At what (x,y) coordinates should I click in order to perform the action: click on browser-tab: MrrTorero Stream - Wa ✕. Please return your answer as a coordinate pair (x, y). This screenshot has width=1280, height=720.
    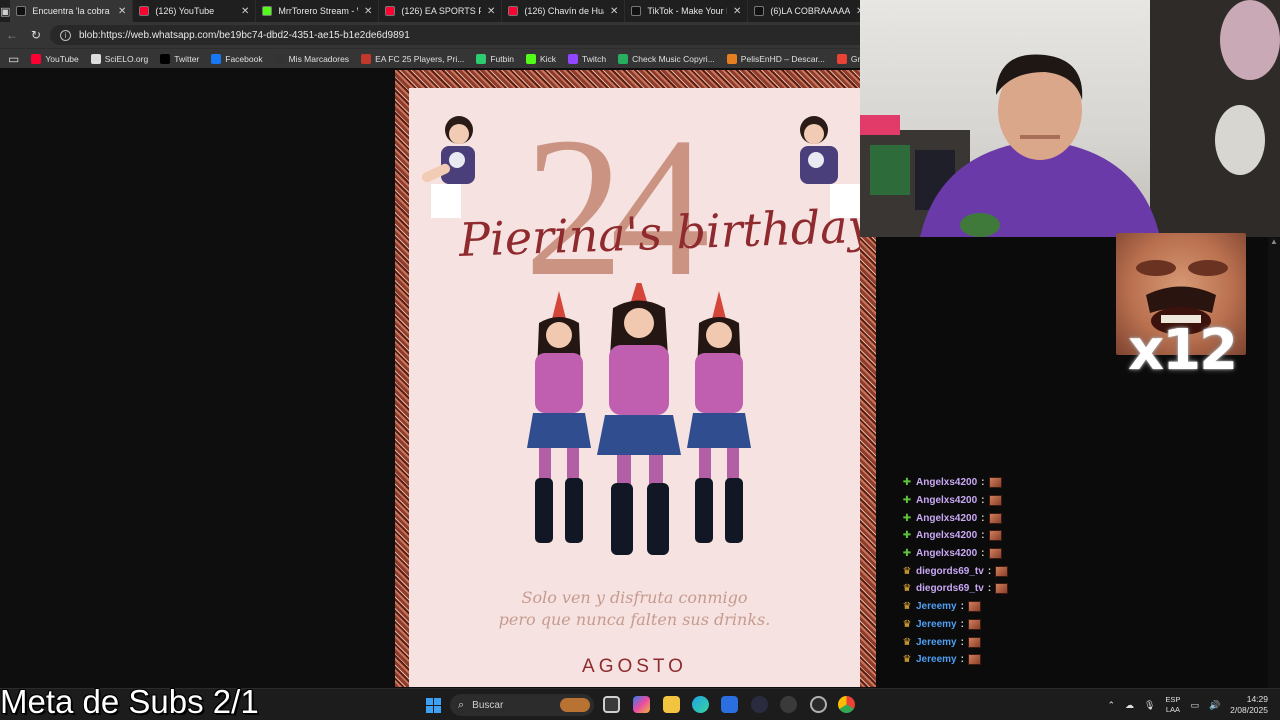
    Looking at the image, I should click on (318, 11).